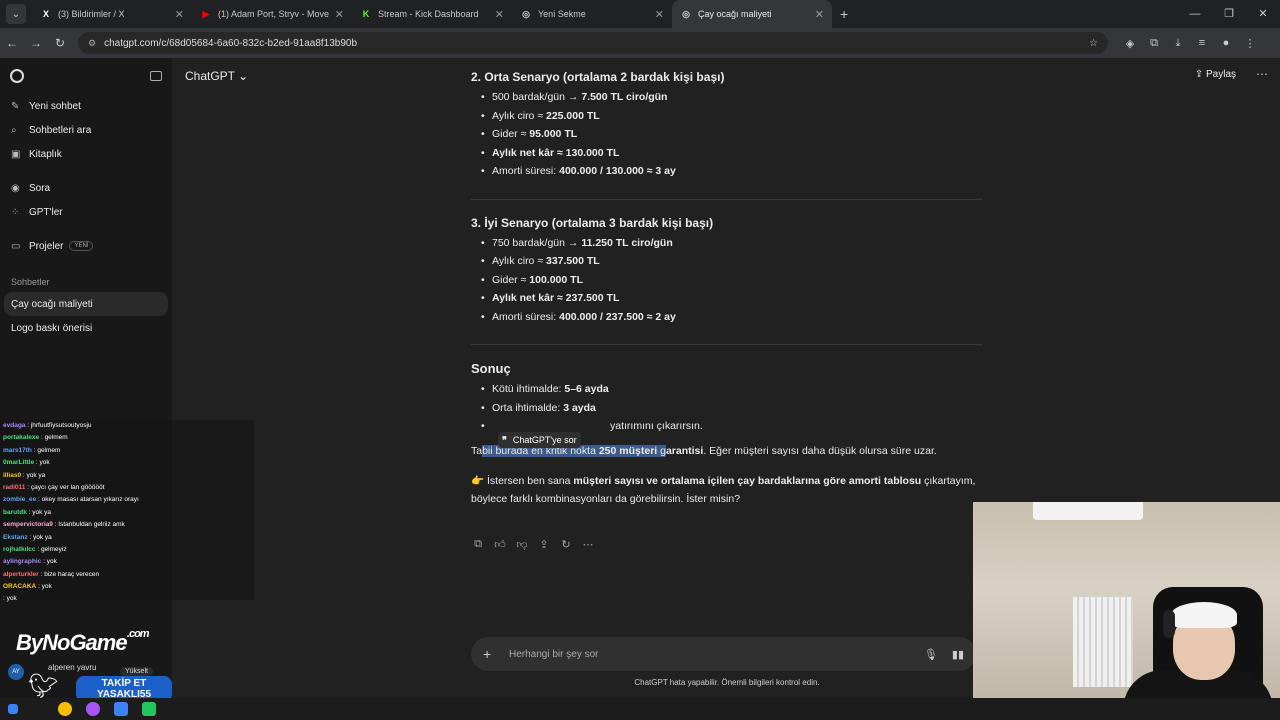  Describe the element at coordinates (1263, 14) in the screenshot. I see `close-window-button: ✕` at that location.